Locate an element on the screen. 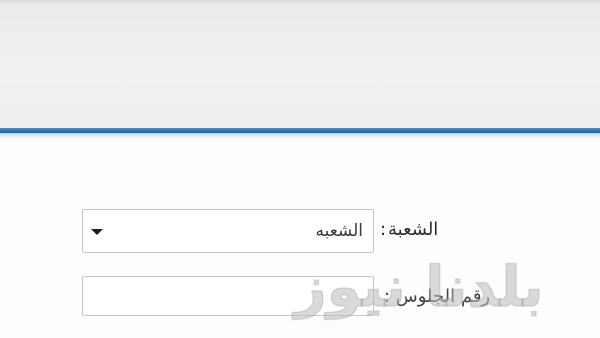 The image size is (600, 338). triangle-down-icon is located at coordinates (97, 232).